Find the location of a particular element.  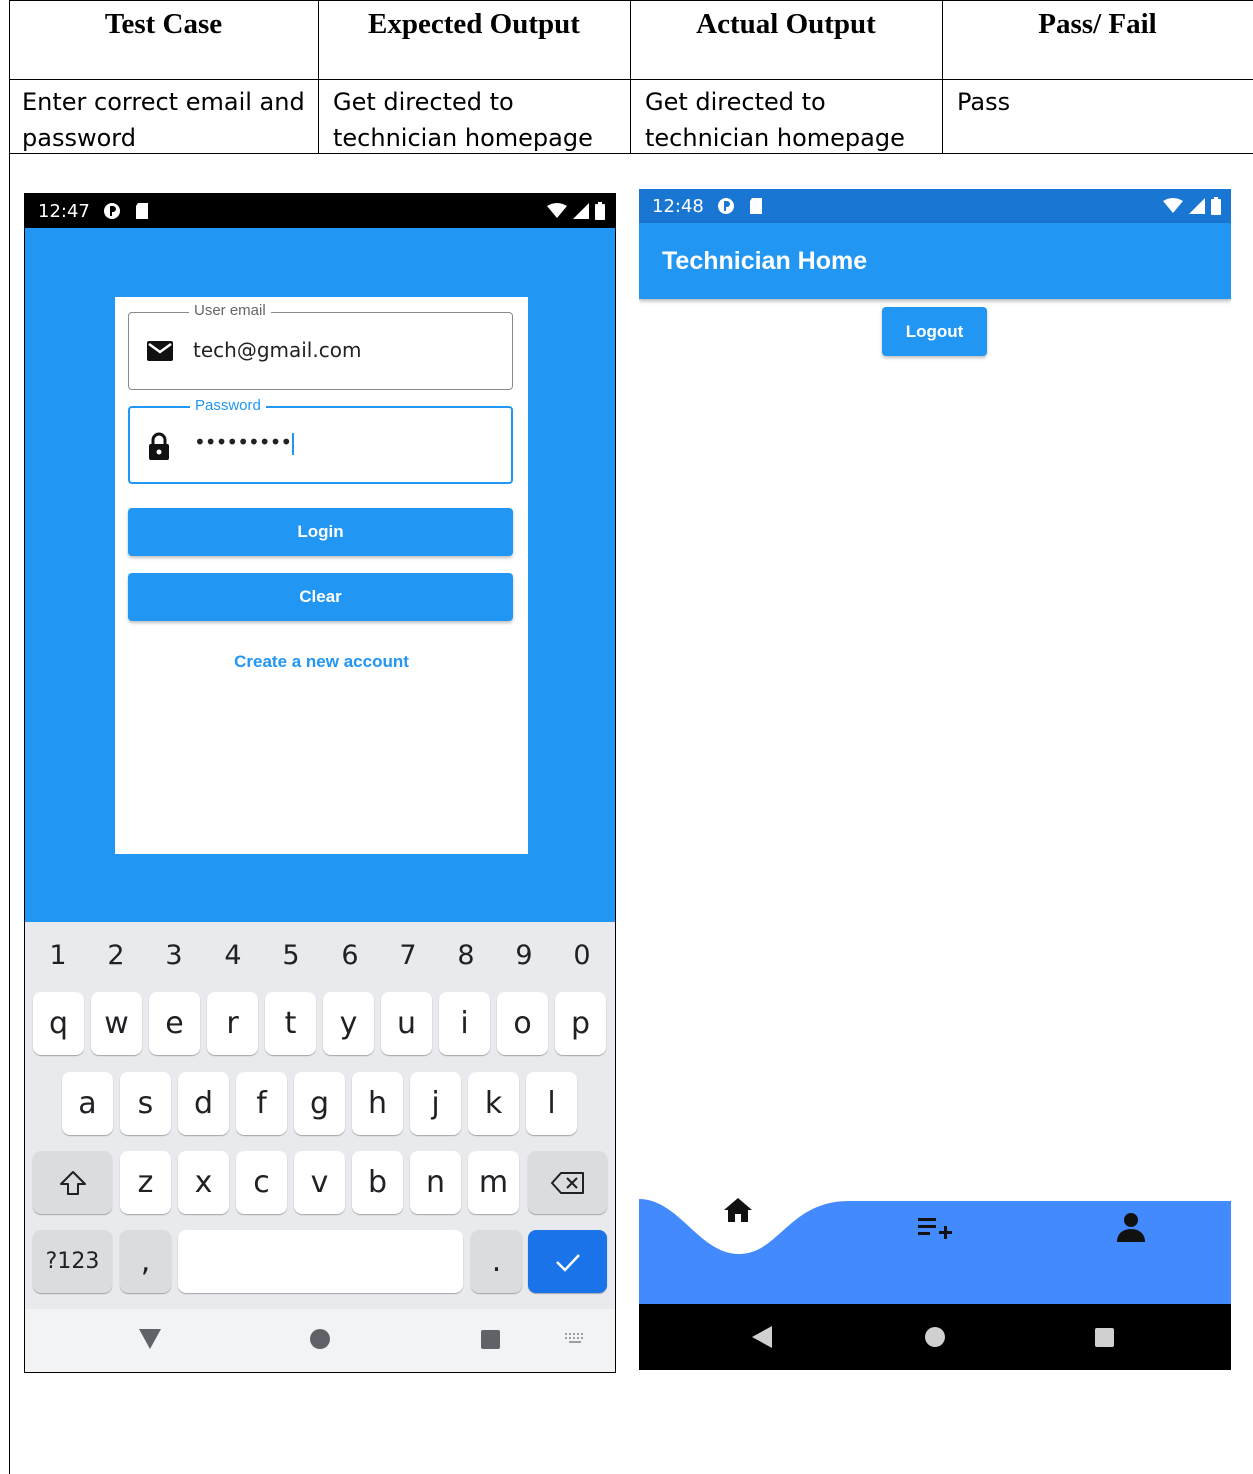

key-y: y is located at coordinates (348, 1023).